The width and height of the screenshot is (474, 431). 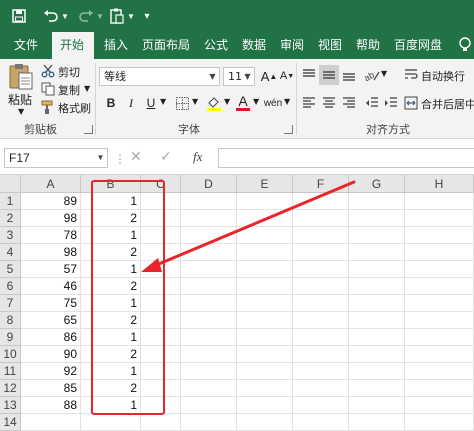 What do you see at coordinates (10, 235) in the screenshot?
I see `row-header: 3` at bounding box center [10, 235].